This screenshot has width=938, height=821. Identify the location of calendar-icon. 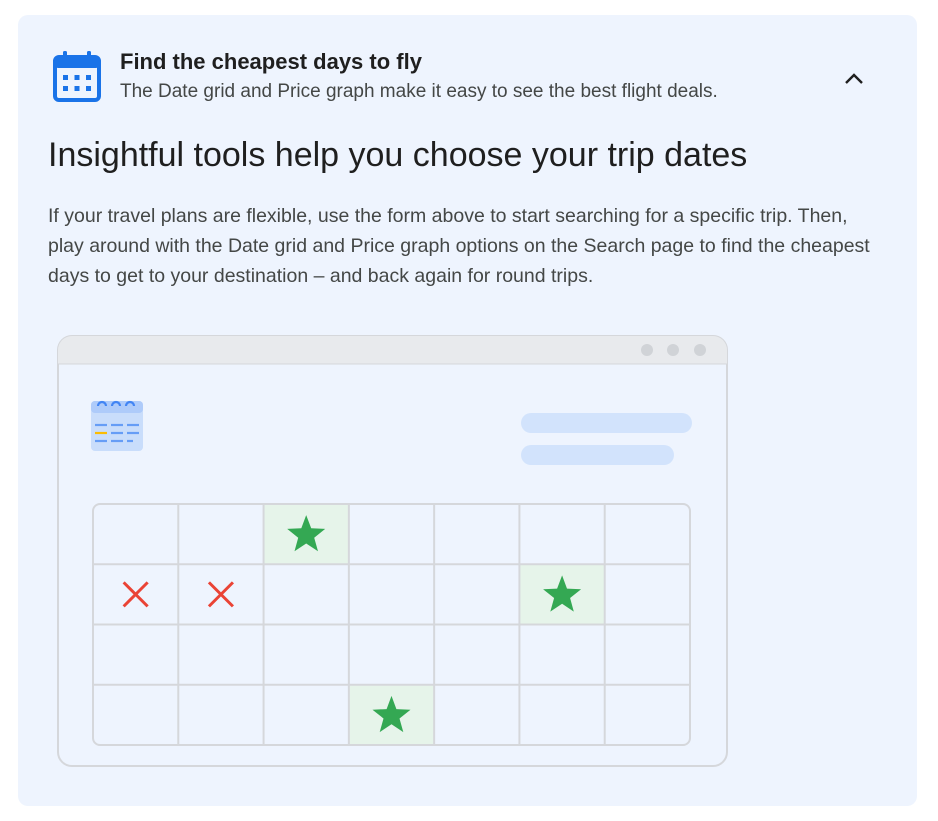
(77, 77).